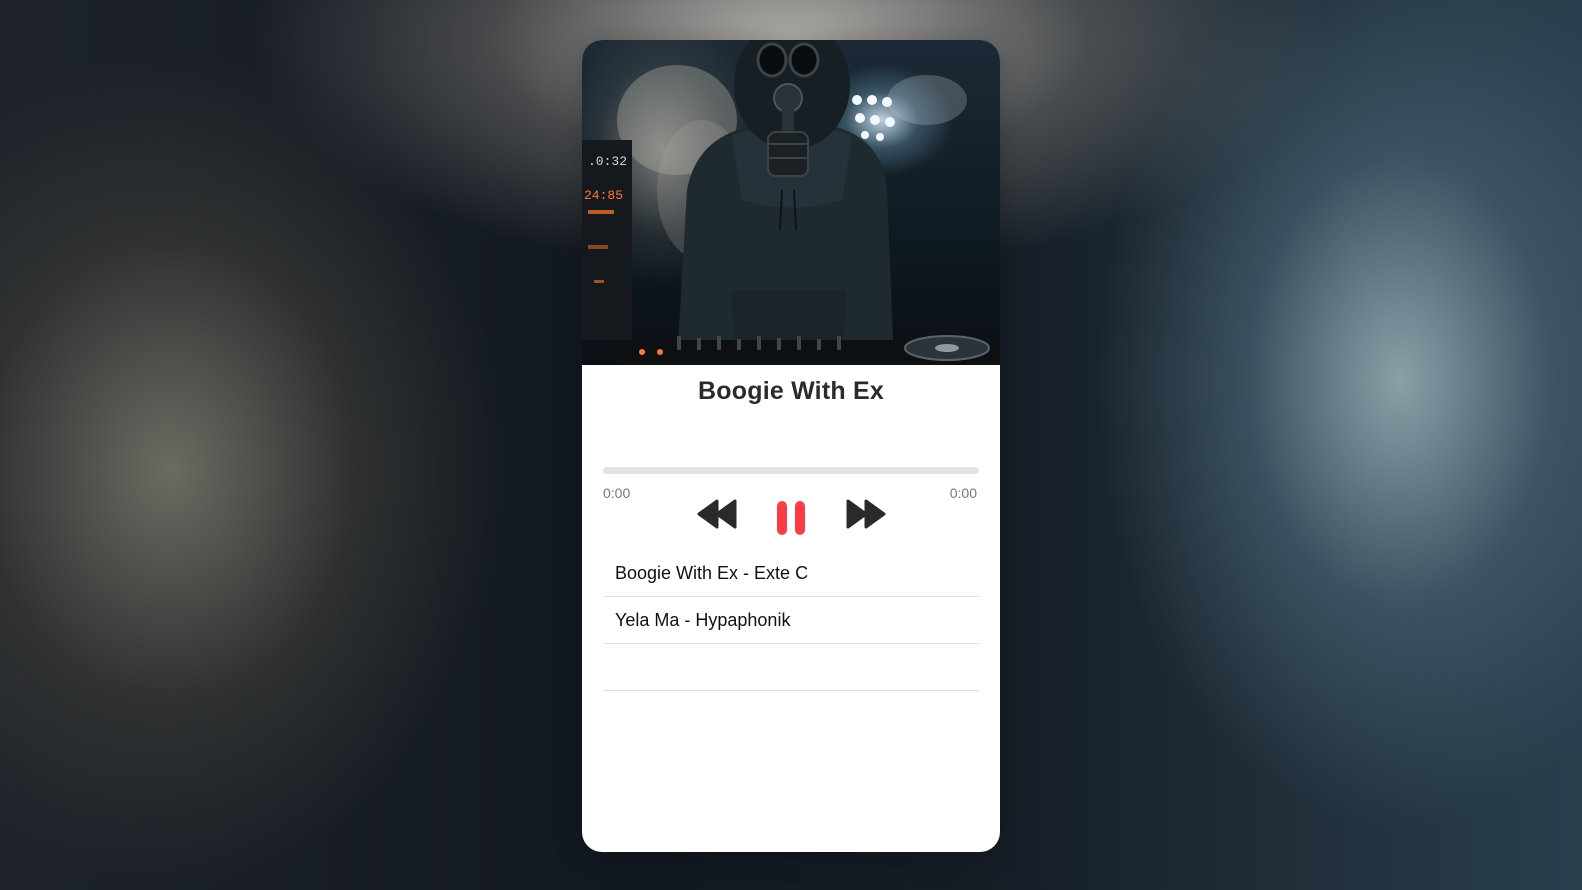 This screenshot has height=890, width=1582. I want to click on album-cover-art: .0:32 24:85, so click(791, 202).